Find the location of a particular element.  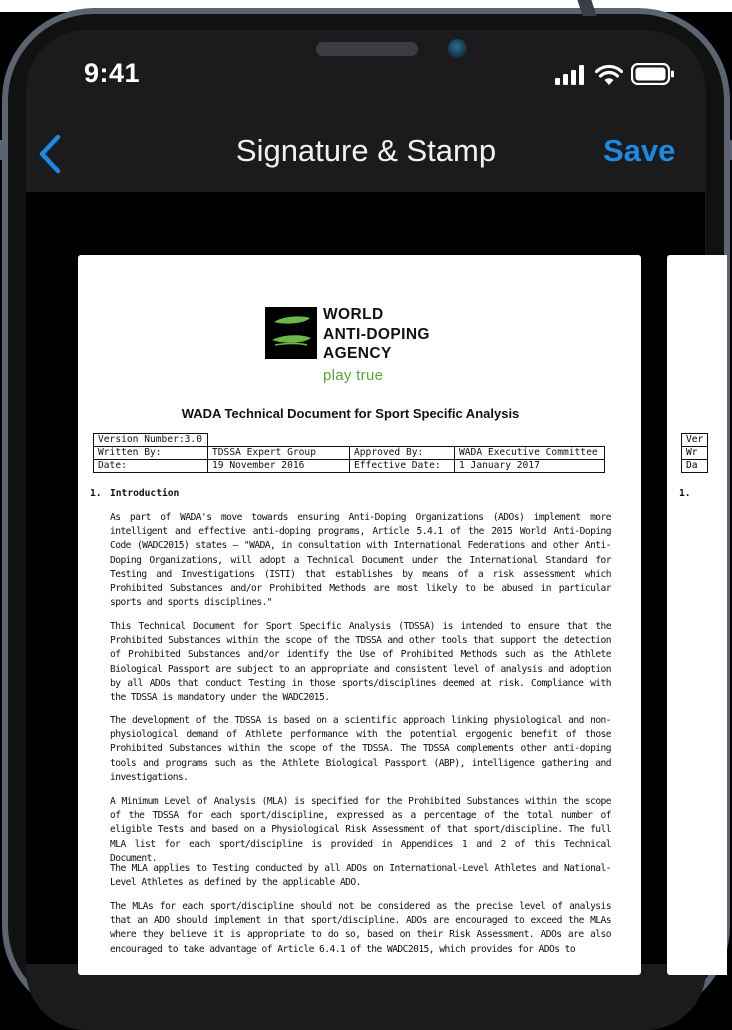

save-button: Save is located at coordinates (639, 151).